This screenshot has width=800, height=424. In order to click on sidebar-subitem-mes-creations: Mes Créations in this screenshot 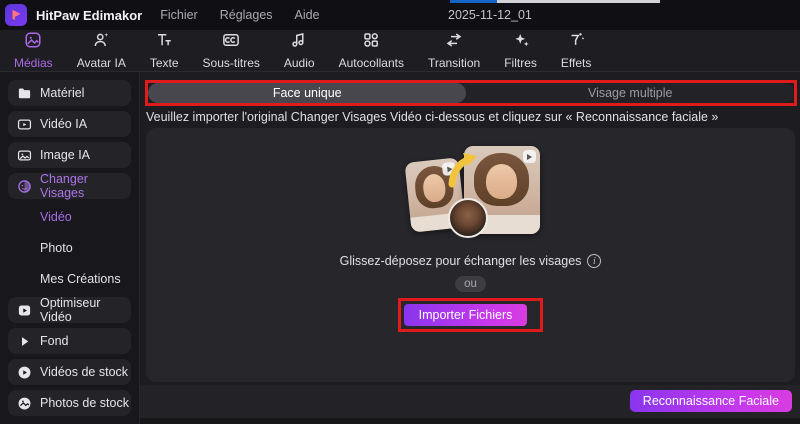, I will do `click(69, 279)`.